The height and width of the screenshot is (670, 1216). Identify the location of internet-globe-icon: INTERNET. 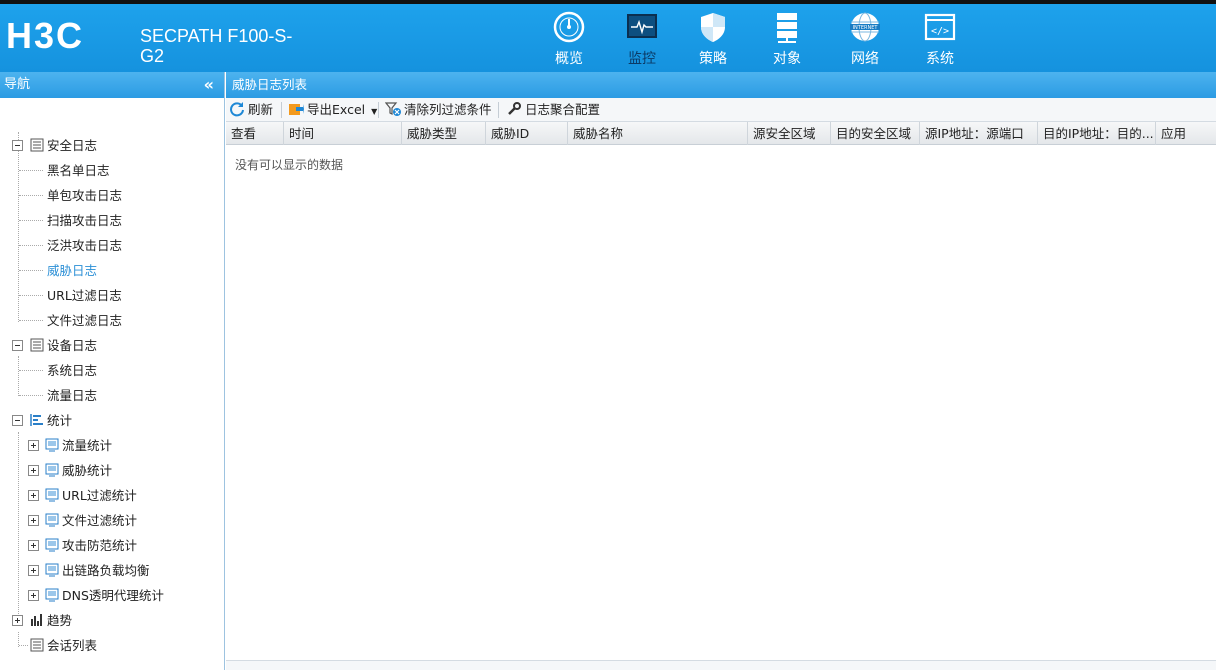
(865, 27).